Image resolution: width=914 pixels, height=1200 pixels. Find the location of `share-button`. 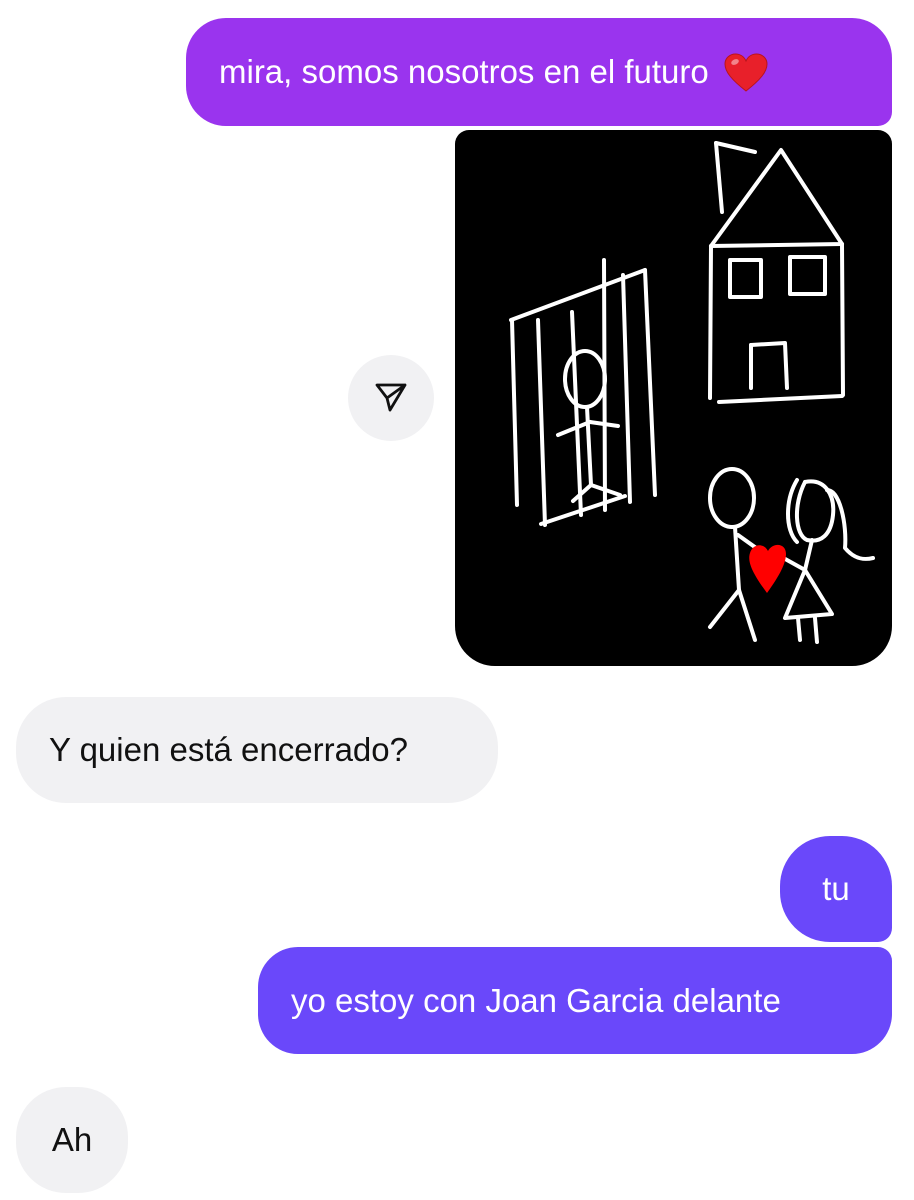

share-button is located at coordinates (391, 398).